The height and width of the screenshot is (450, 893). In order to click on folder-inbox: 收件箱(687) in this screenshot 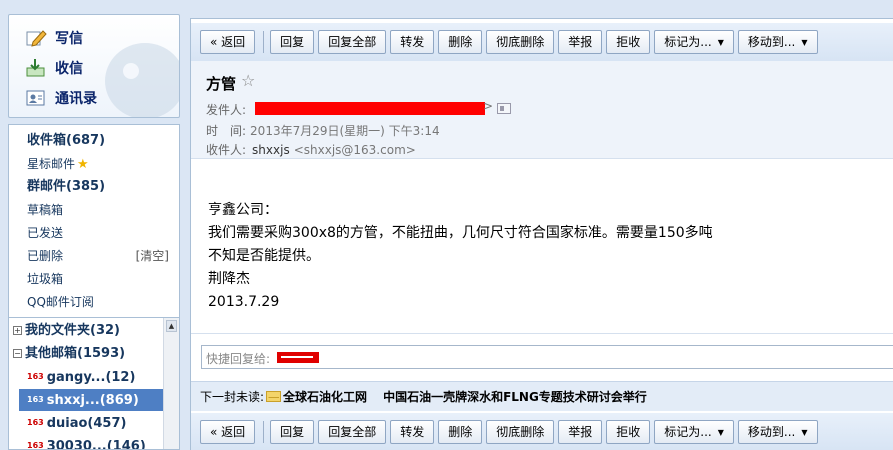, I will do `click(66, 141)`.